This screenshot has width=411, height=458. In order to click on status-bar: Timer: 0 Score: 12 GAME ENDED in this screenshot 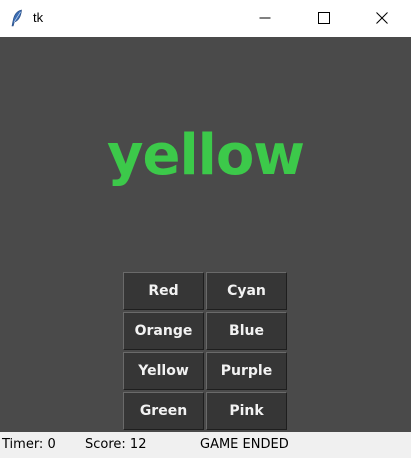, I will do `click(205, 445)`.